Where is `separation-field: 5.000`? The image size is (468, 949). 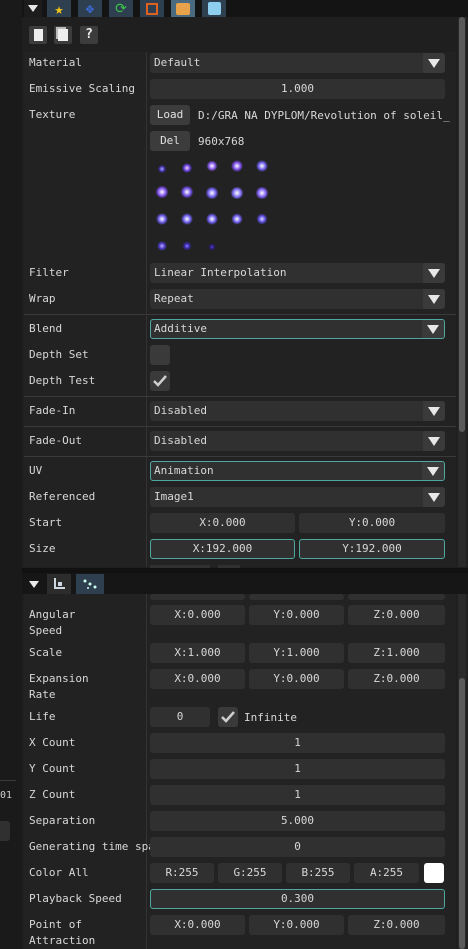
separation-field: 5.000 is located at coordinates (297, 821).